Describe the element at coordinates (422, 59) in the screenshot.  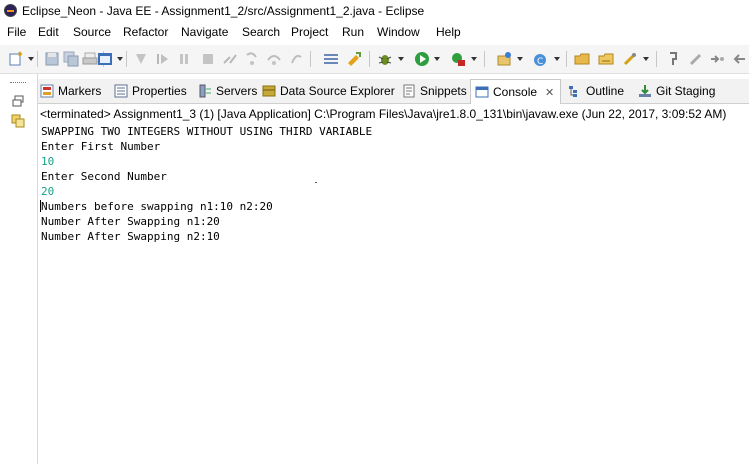
I see `run-icon` at that location.